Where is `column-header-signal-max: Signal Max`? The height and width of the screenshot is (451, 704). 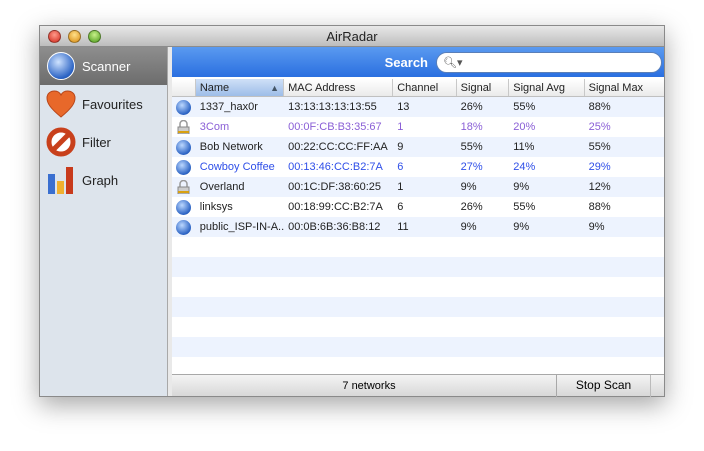
column-header-signal-max: Signal Max is located at coordinates (624, 87).